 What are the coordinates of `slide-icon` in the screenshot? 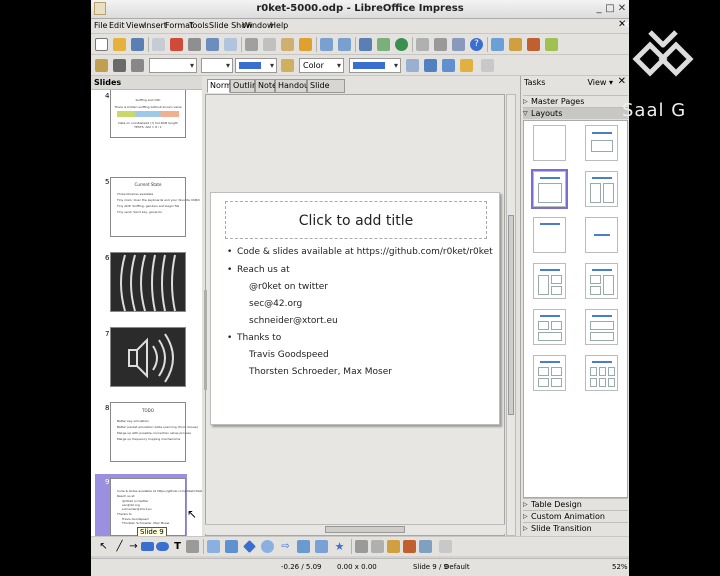 It's located at (497, 44).